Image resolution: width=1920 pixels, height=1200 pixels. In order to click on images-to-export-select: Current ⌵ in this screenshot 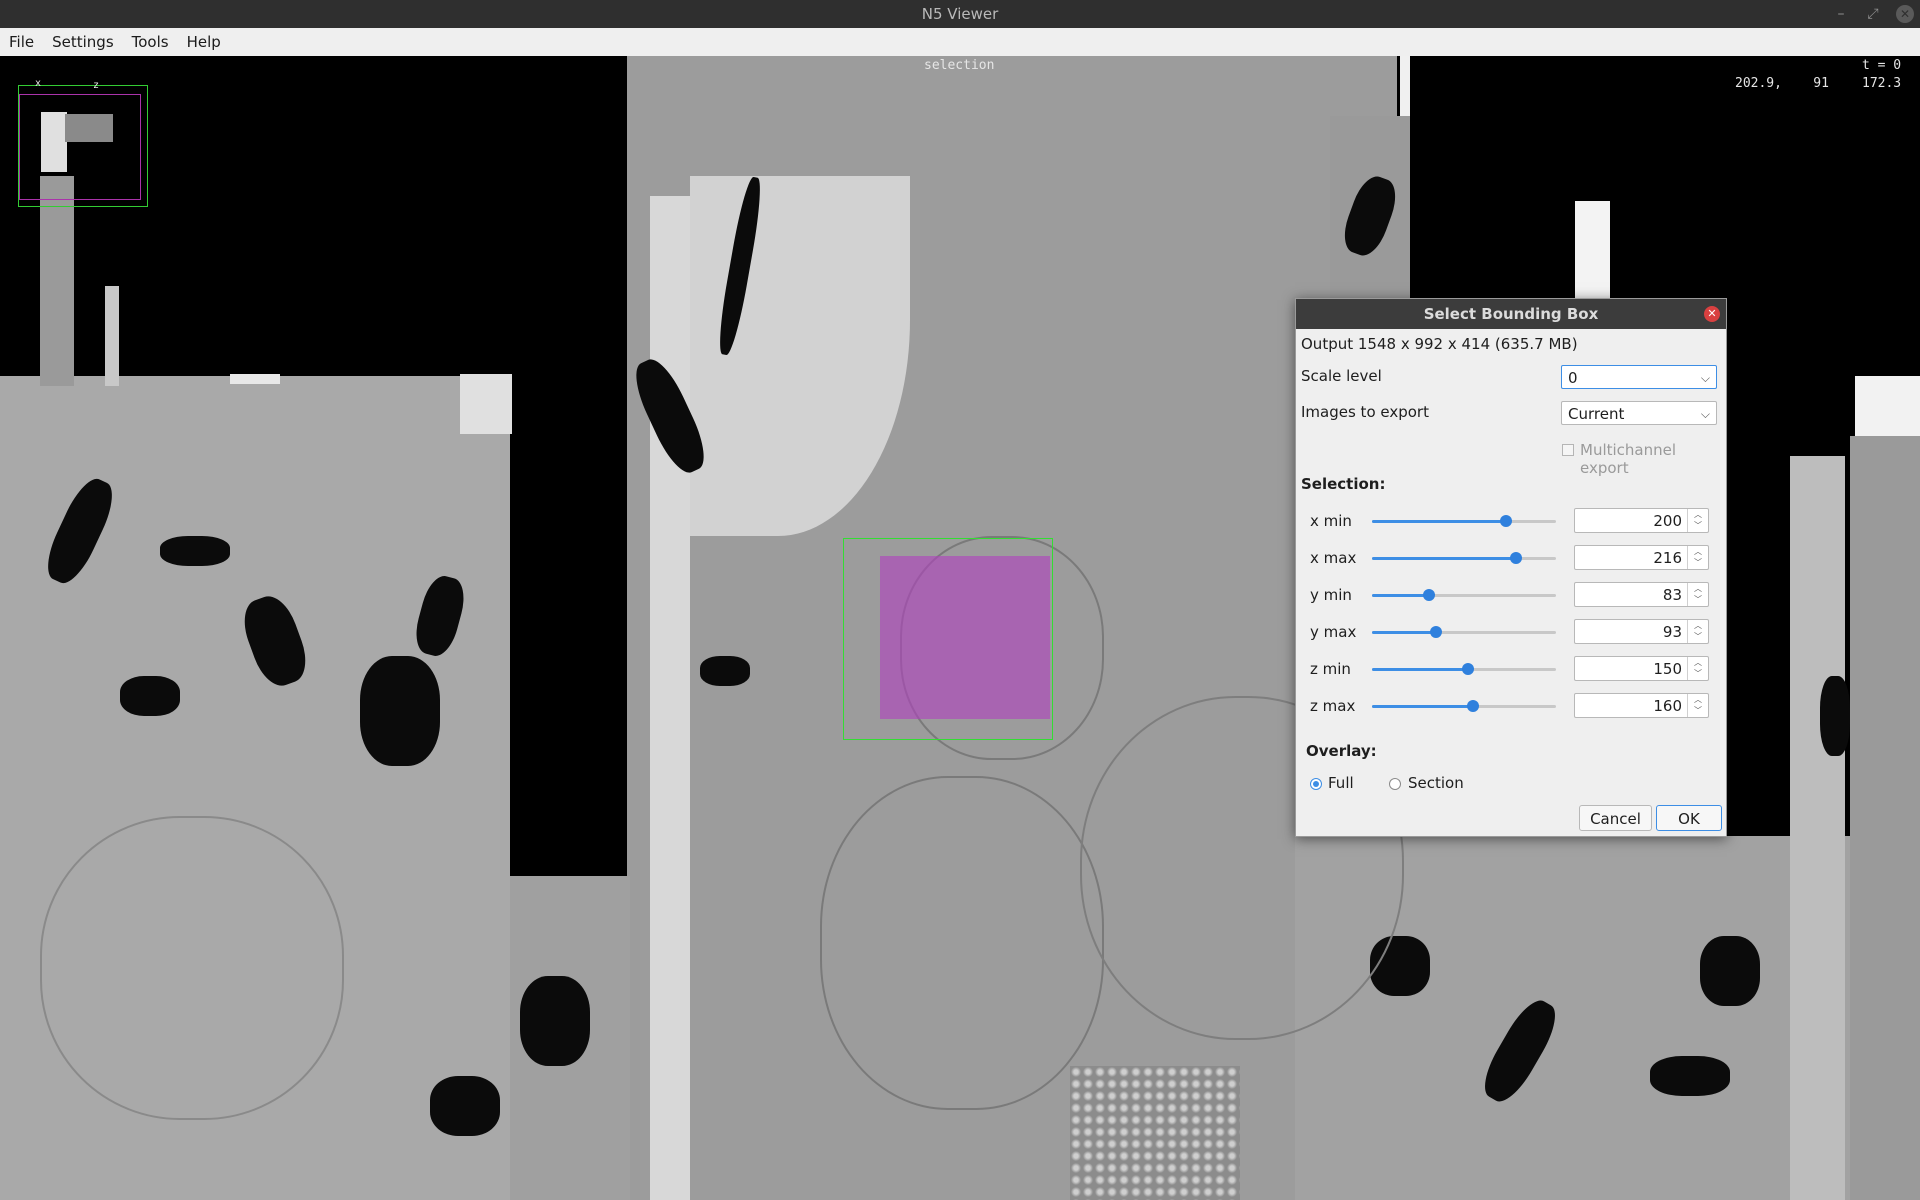, I will do `click(1639, 413)`.